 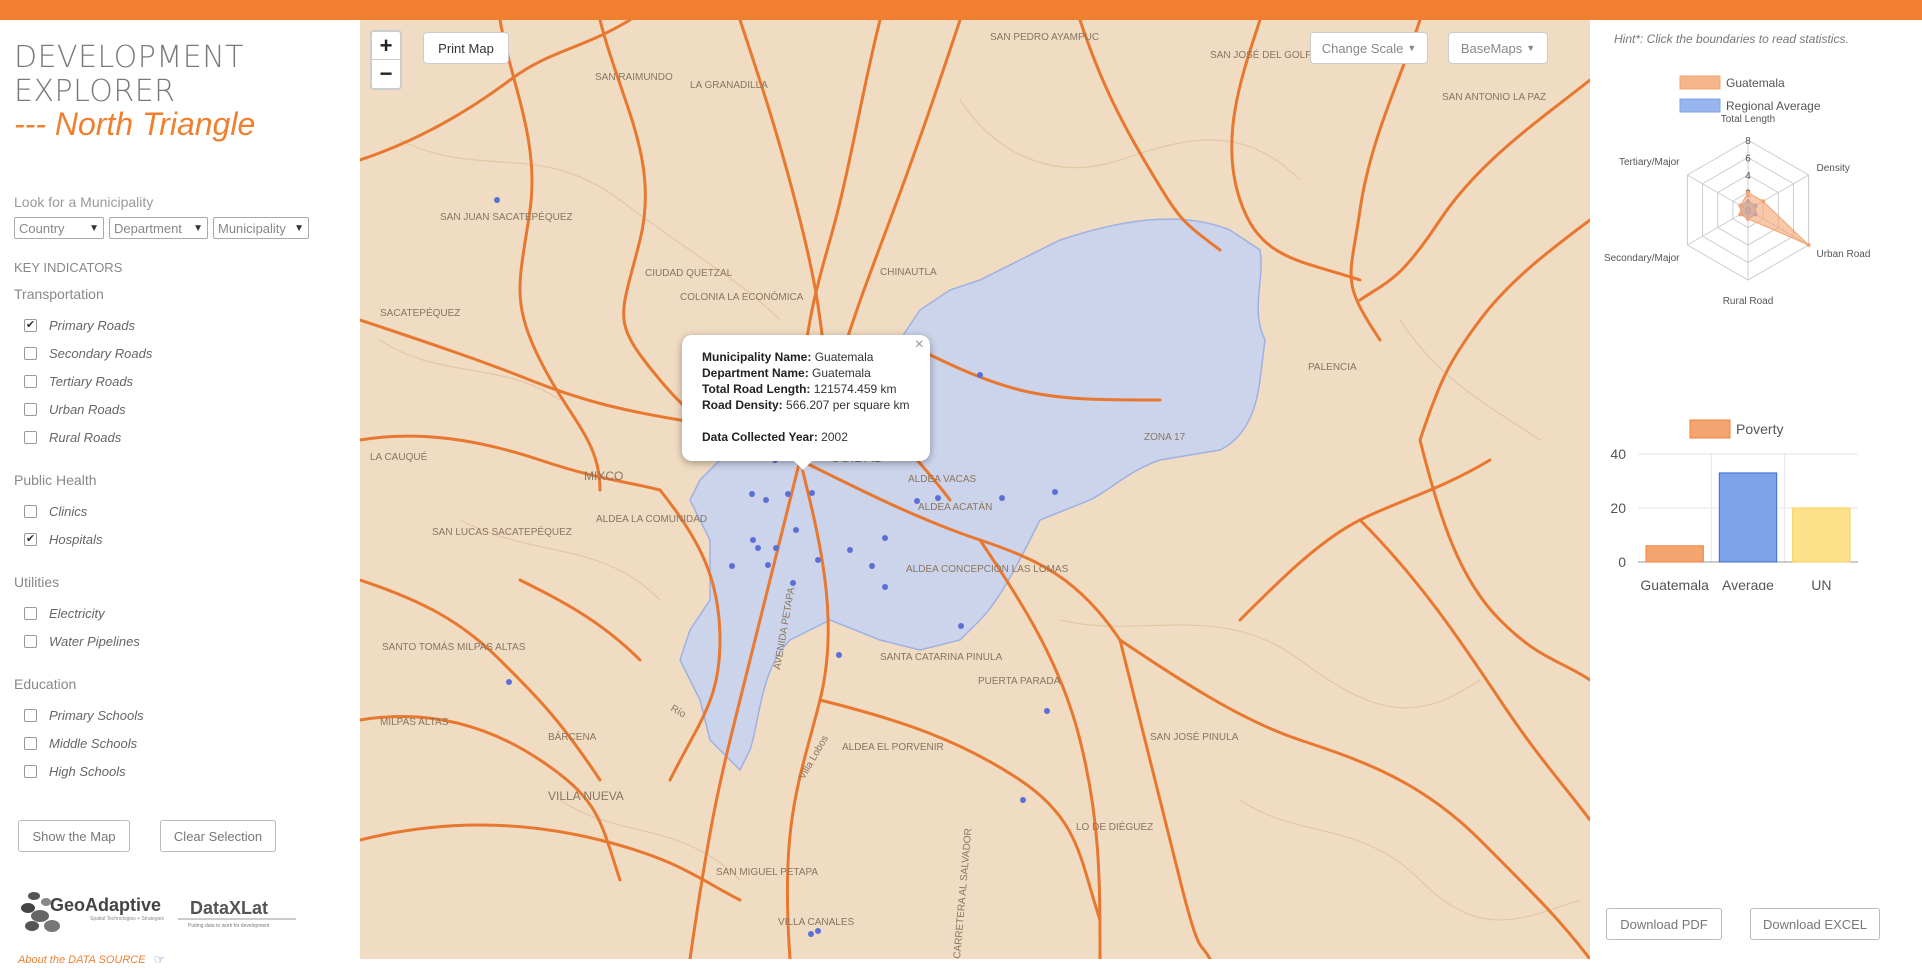 I want to click on search-selects: Country ▼ Department ▼ Municipality ▼, so click(x=161, y=228).